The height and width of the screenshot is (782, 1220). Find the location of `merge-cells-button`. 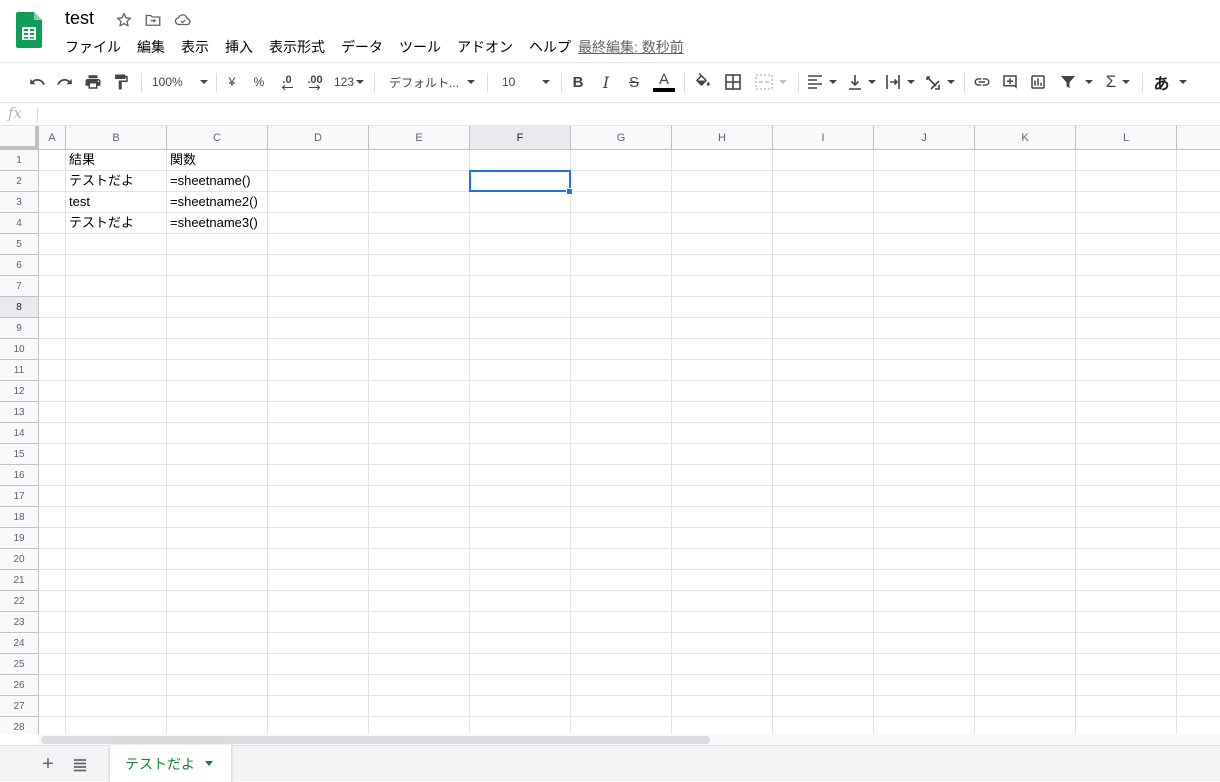

merge-cells-button is located at coordinates (771, 82).